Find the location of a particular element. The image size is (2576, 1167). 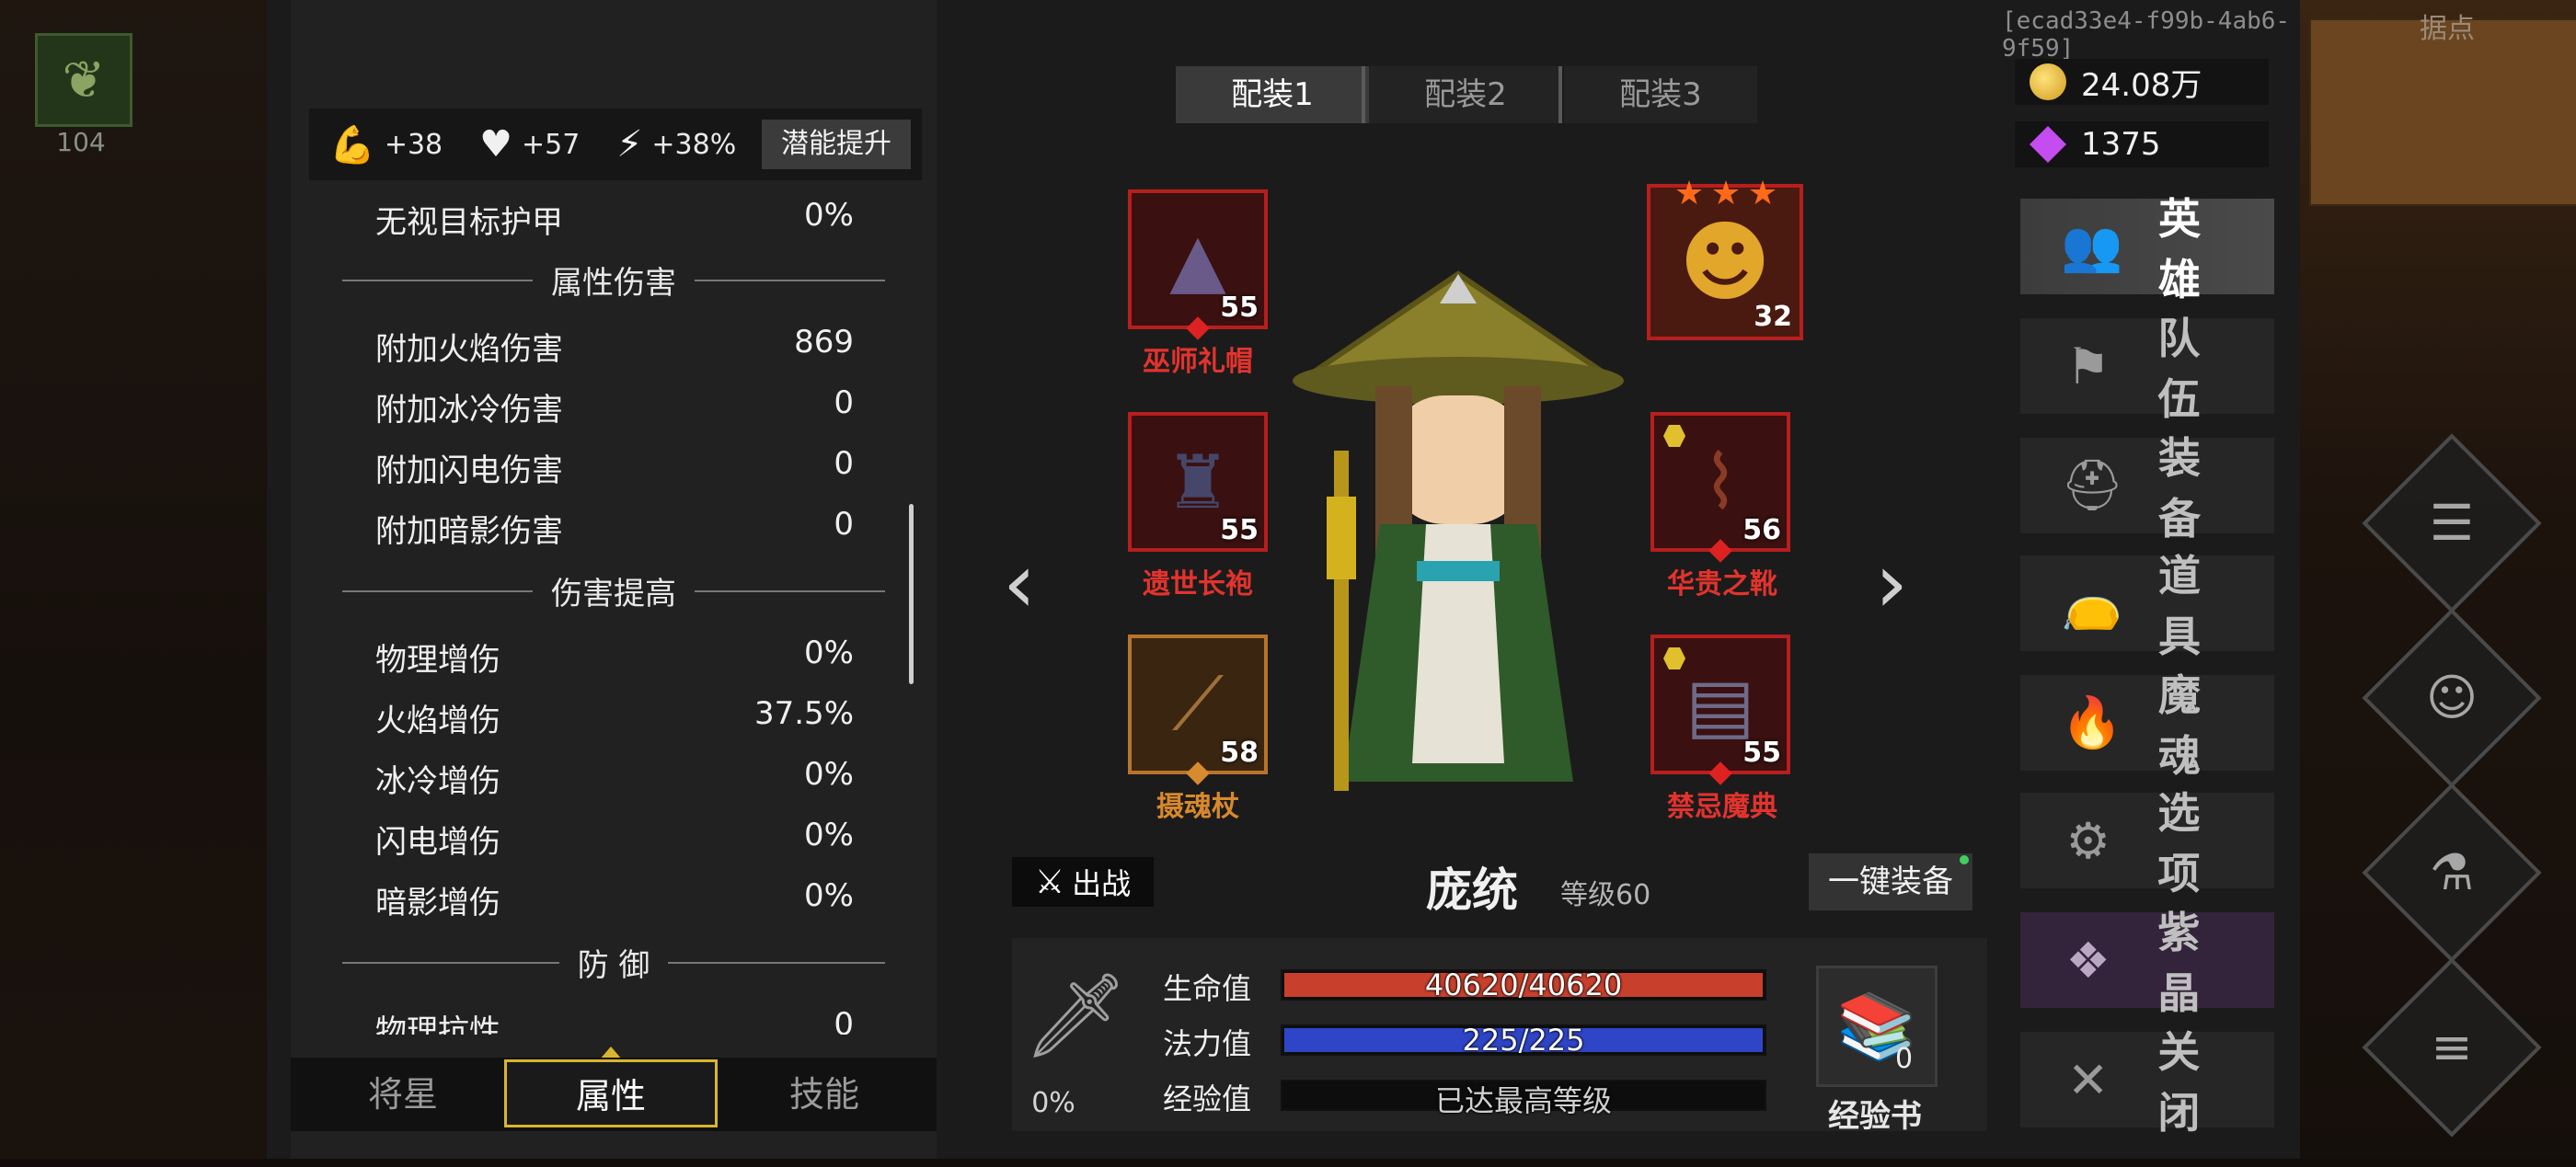

hero-name: 庞统 is located at coordinates (1472, 890).